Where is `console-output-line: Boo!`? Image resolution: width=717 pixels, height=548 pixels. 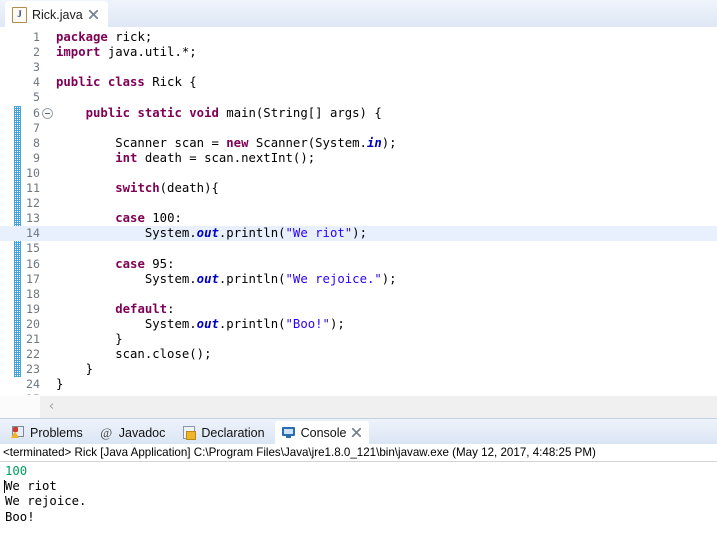 console-output-line: Boo! is located at coordinates (20, 516).